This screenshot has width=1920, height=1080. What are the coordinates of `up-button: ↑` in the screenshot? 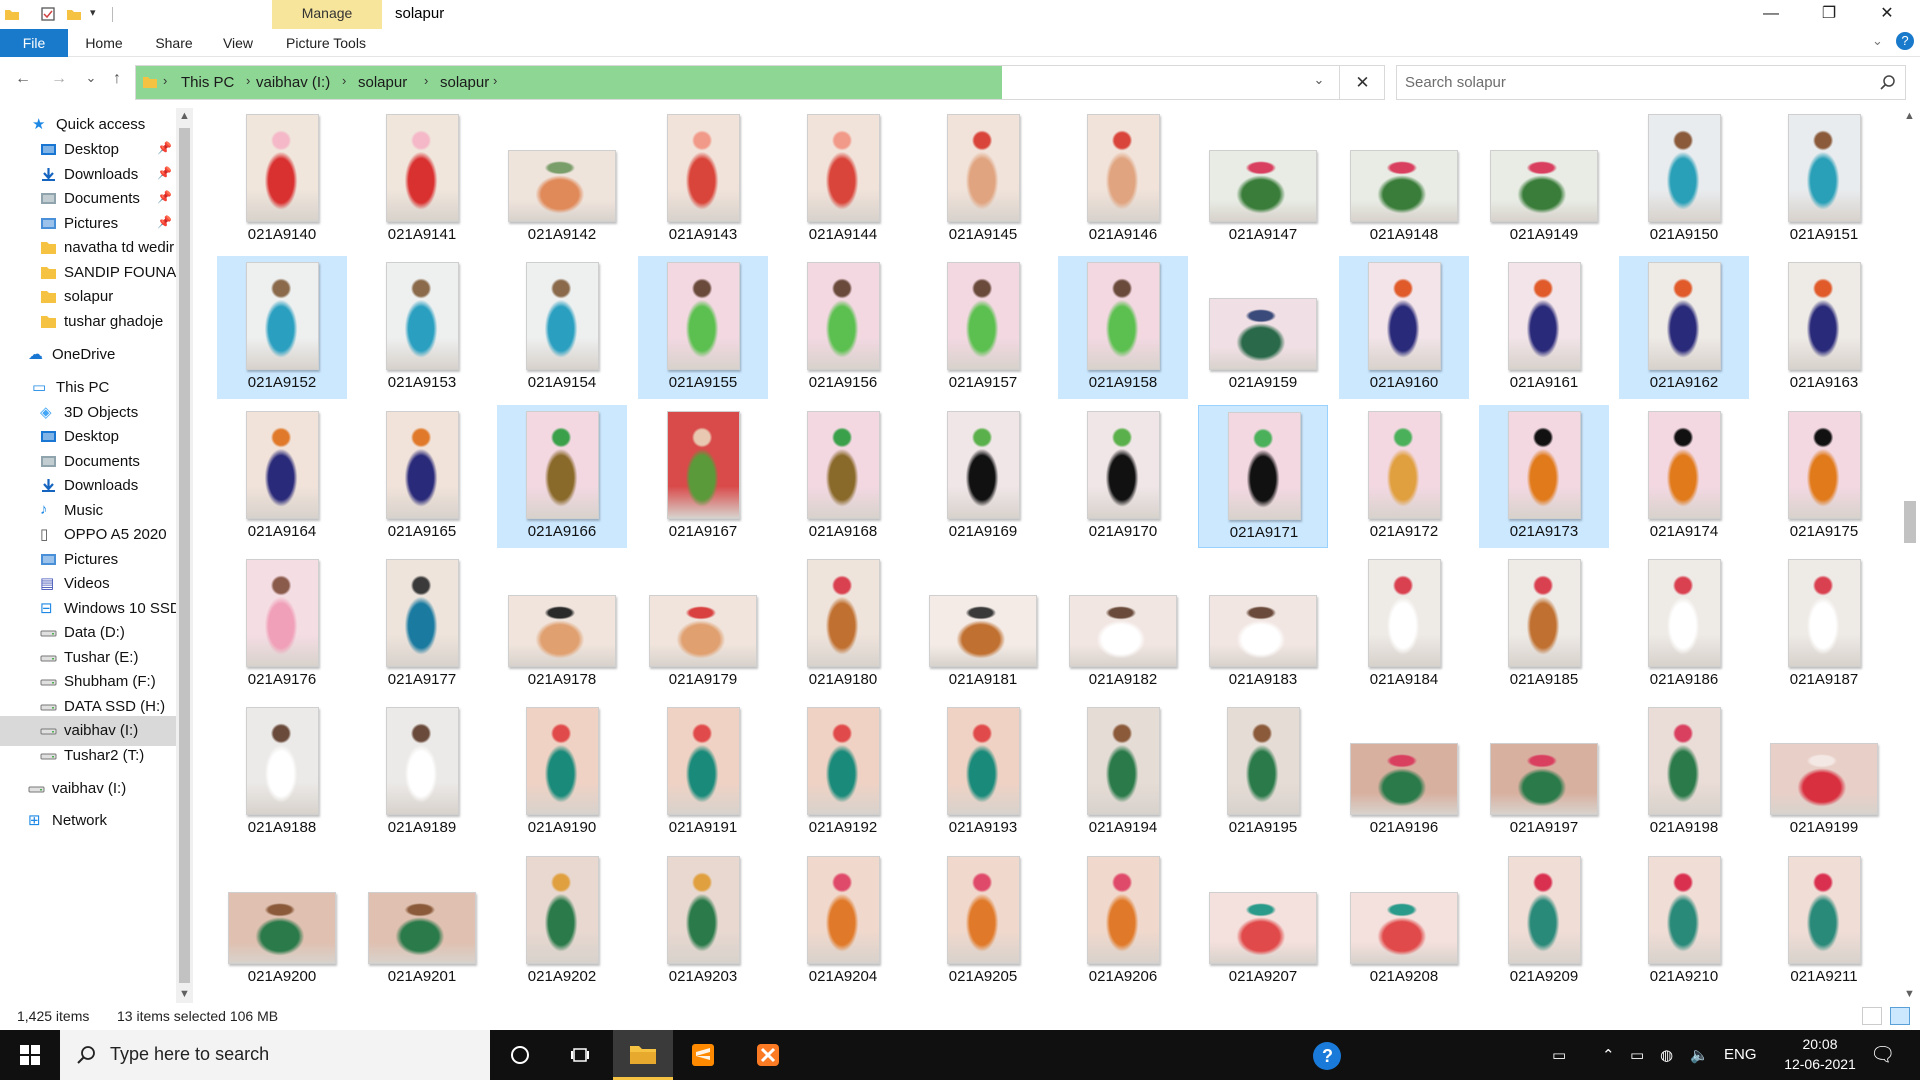 It's located at (117, 81).